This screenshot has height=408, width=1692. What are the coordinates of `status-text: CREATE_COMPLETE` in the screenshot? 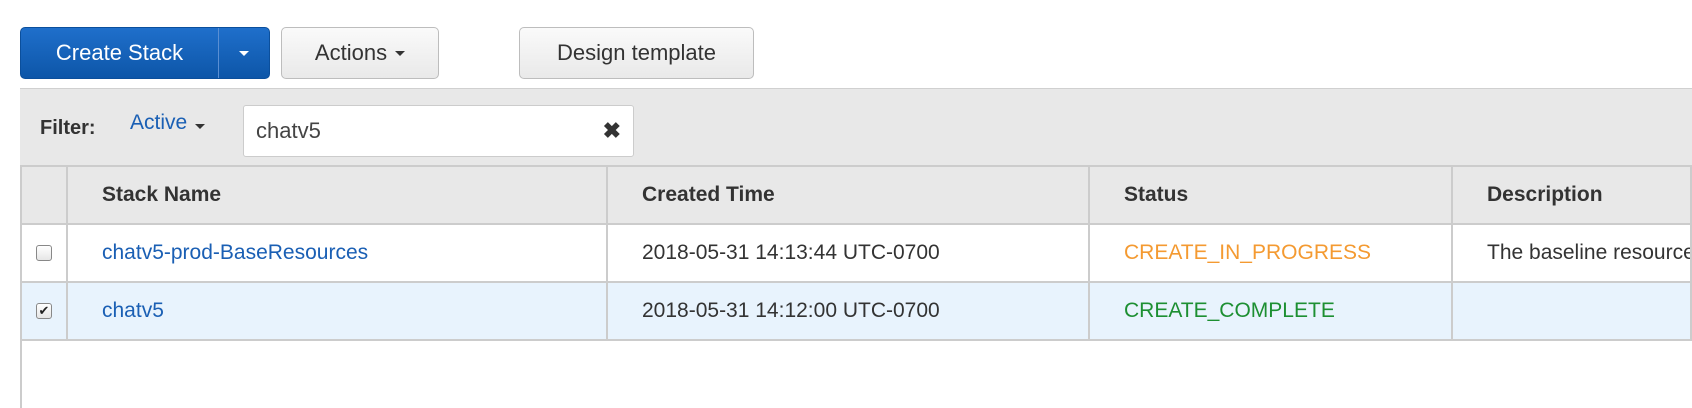 It's located at (1270, 311).